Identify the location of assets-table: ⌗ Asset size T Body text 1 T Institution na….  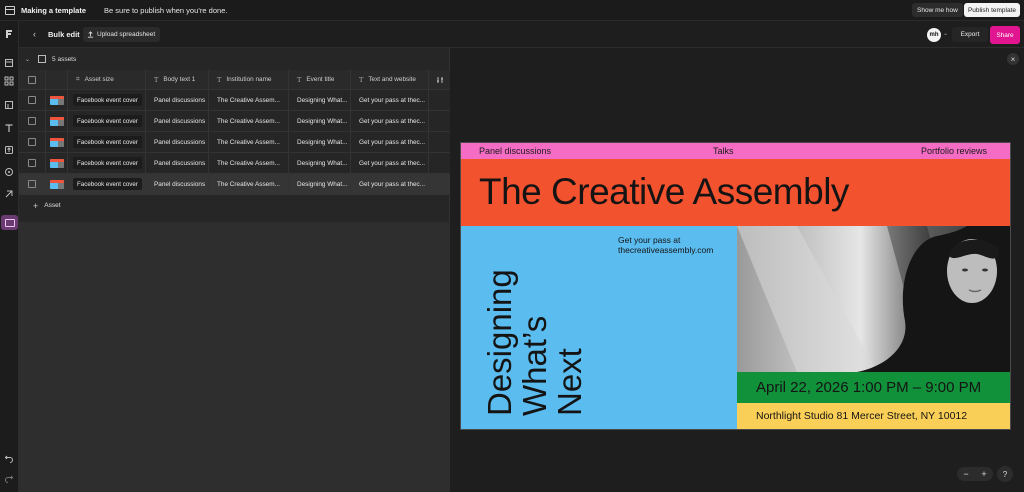
(234, 143).